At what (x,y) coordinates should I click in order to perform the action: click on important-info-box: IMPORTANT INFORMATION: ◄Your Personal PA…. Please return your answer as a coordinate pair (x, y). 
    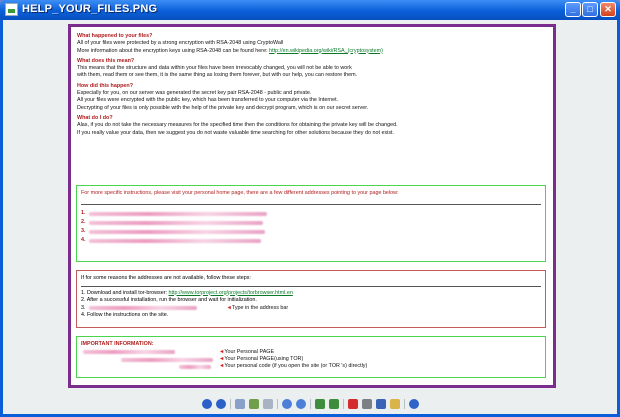
    Looking at the image, I should click on (311, 357).